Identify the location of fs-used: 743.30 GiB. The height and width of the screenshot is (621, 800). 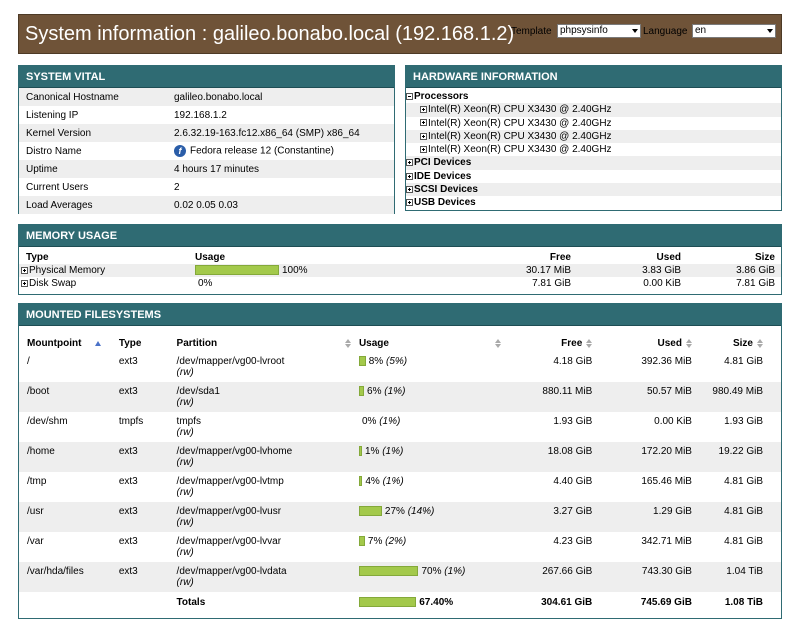
(658, 577).